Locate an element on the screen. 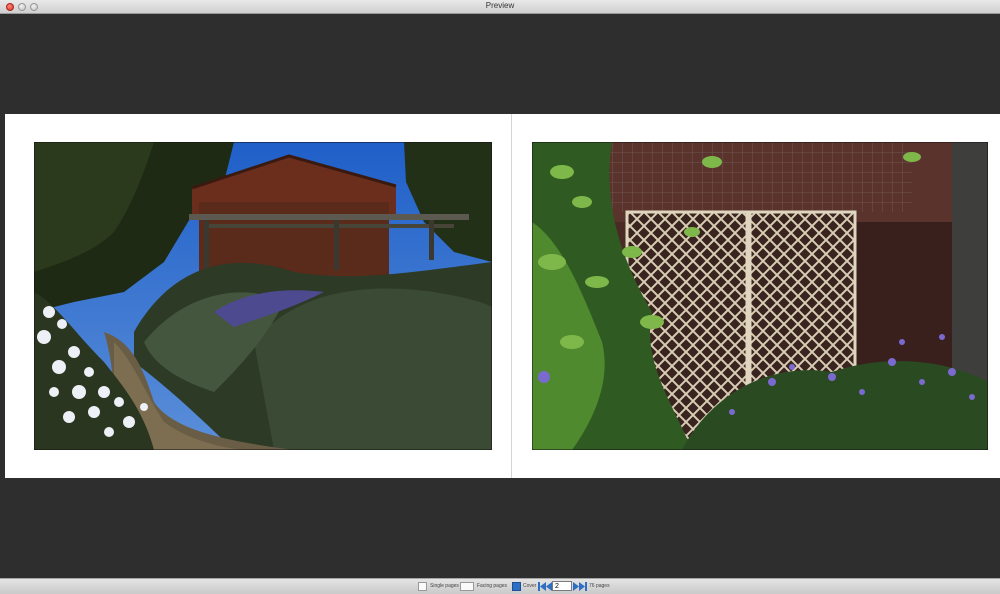 The height and width of the screenshot is (594, 1000). bottom-toolbar: Single pages Facing pages Cover 76 pages is located at coordinates (500, 586).